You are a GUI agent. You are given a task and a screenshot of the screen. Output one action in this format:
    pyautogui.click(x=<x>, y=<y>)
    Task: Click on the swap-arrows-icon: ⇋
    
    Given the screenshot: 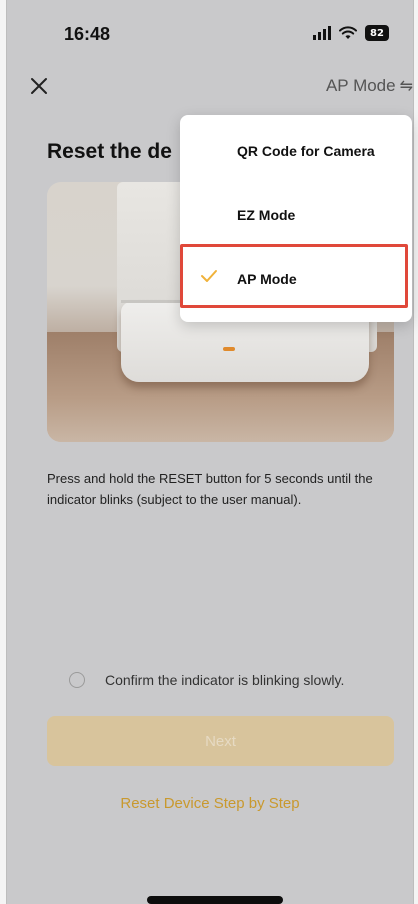 What is the action you would take?
    pyautogui.click(x=406, y=86)
    